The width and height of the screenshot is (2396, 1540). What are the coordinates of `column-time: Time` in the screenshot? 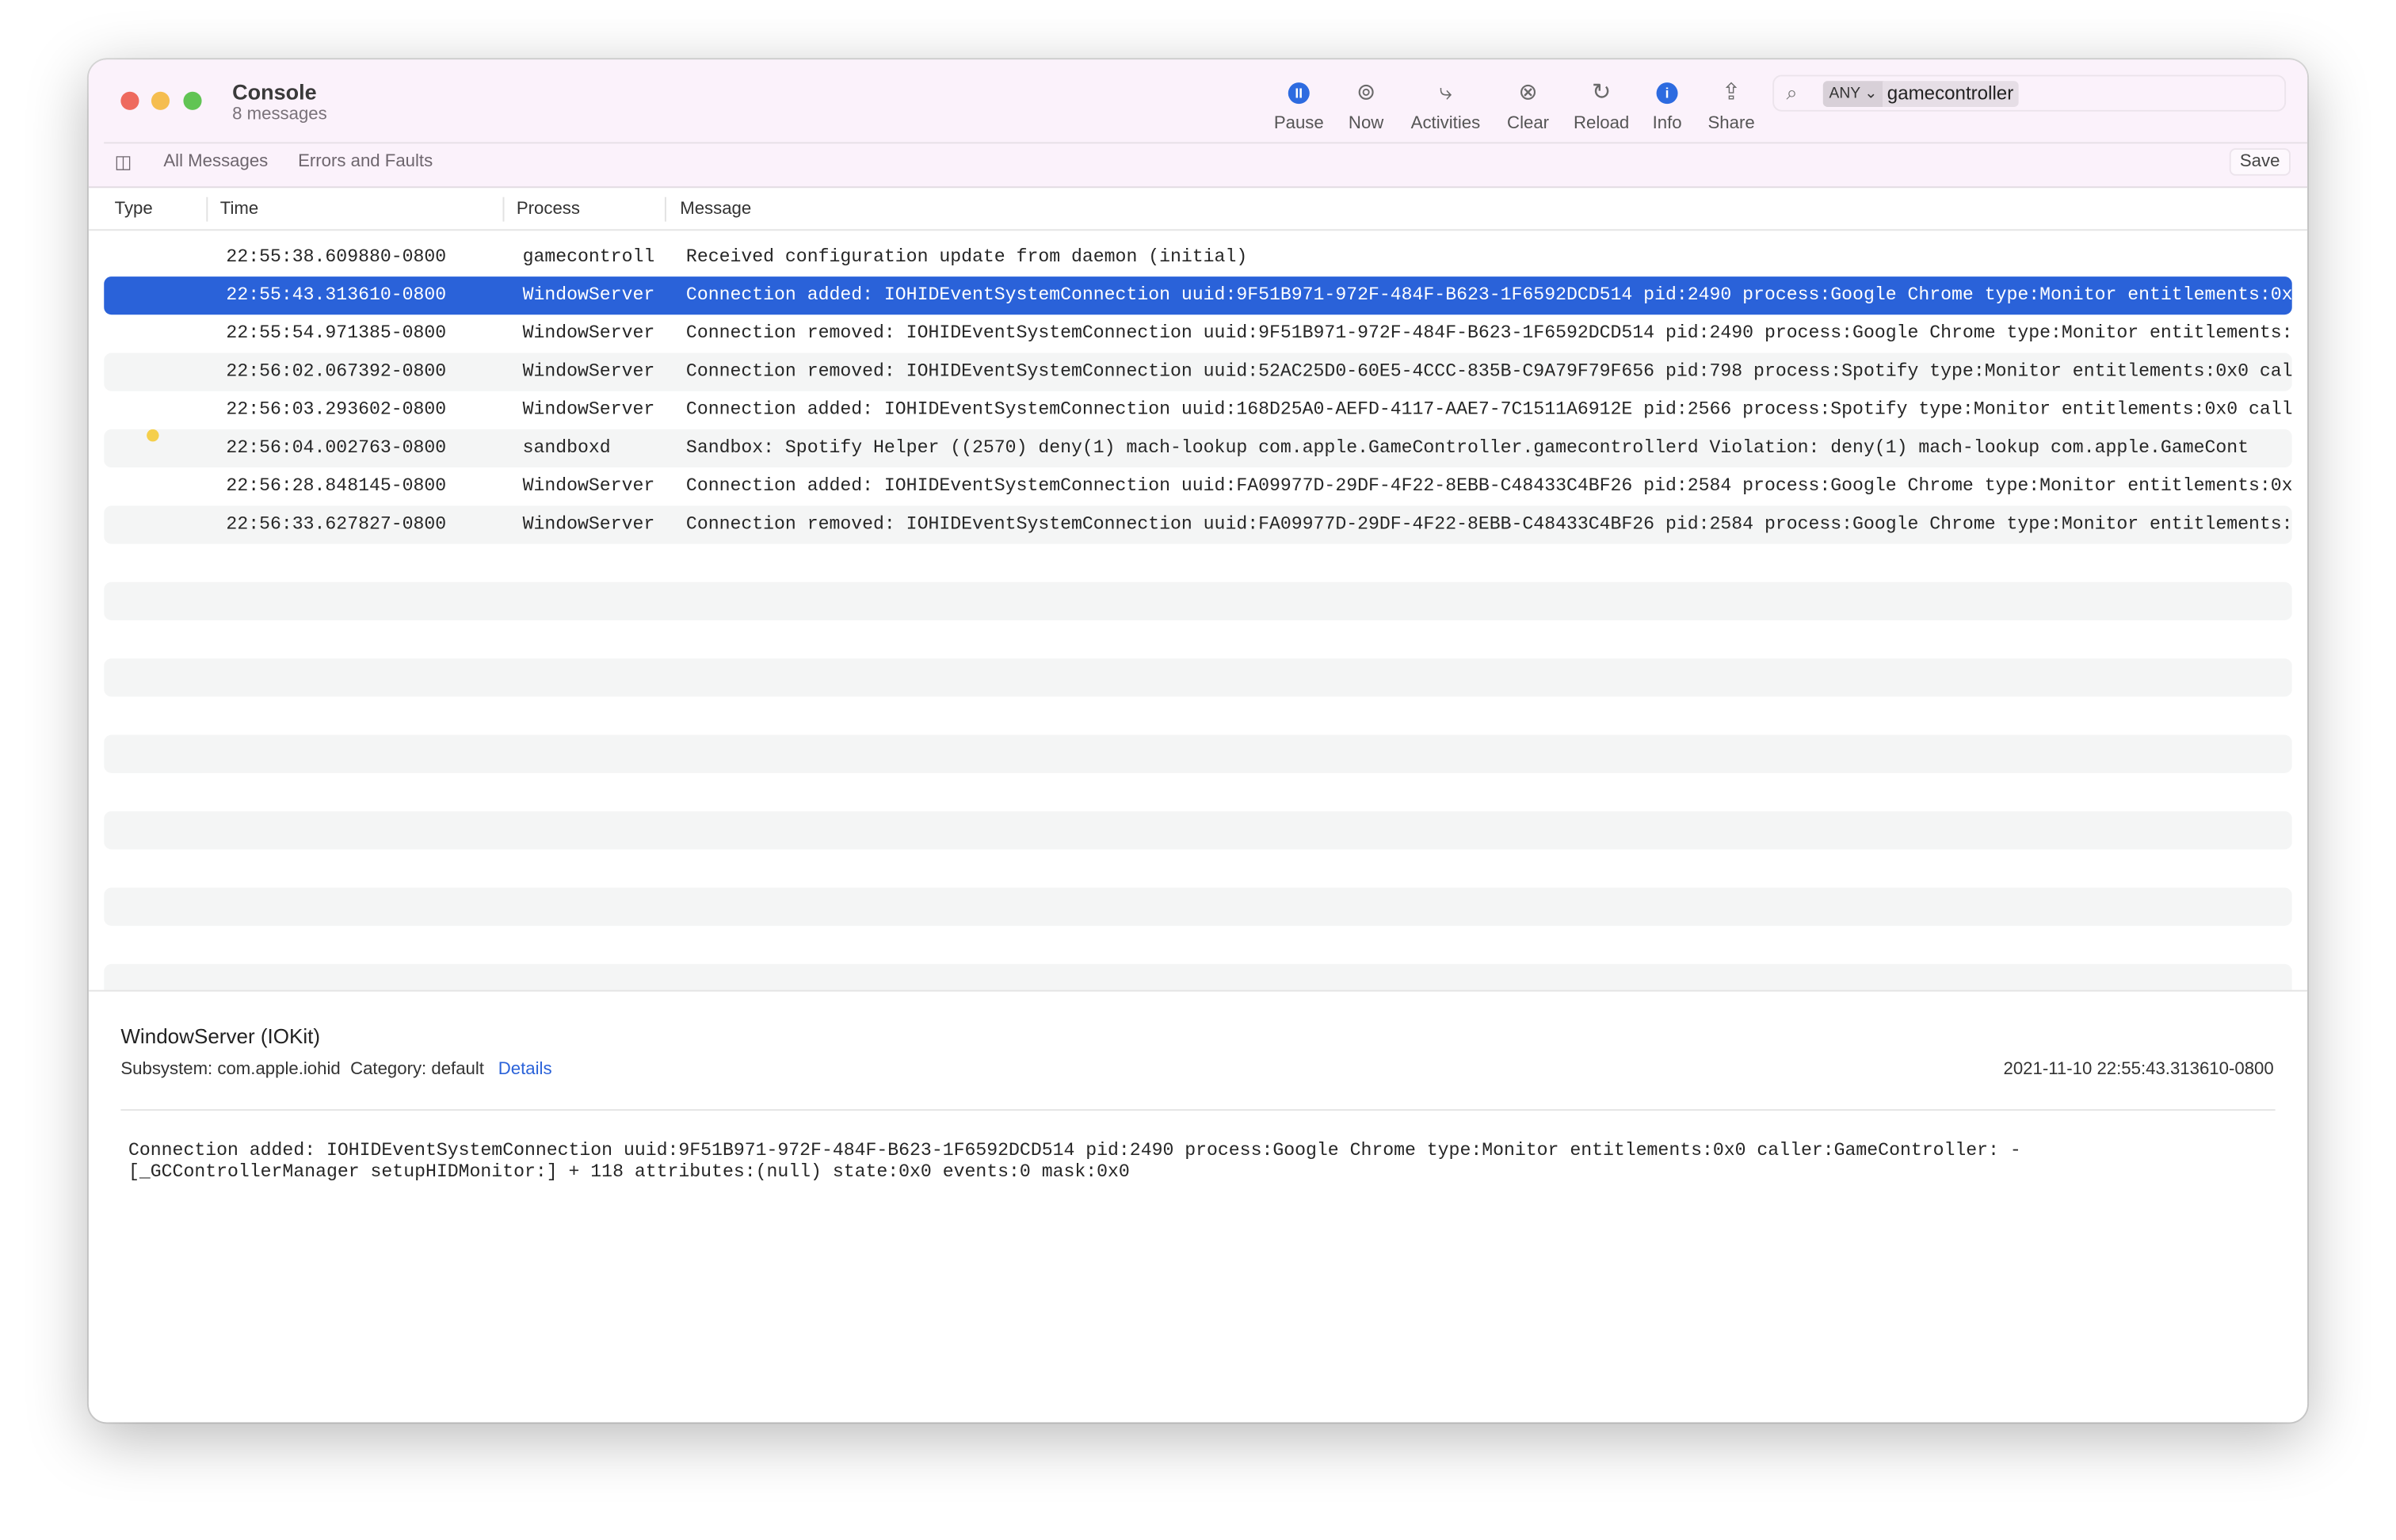 It's located at (239, 209).